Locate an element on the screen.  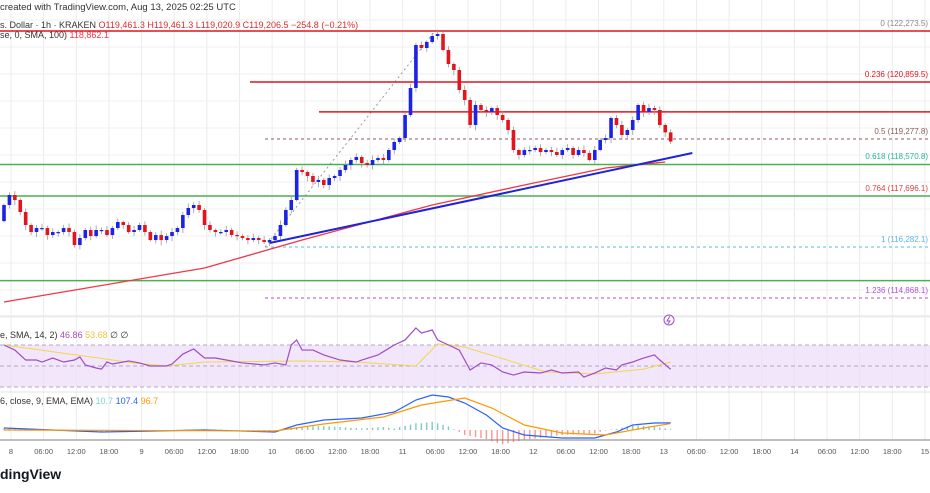
rsi-ma-value: 53.68 is located at coordinates (96, 335).